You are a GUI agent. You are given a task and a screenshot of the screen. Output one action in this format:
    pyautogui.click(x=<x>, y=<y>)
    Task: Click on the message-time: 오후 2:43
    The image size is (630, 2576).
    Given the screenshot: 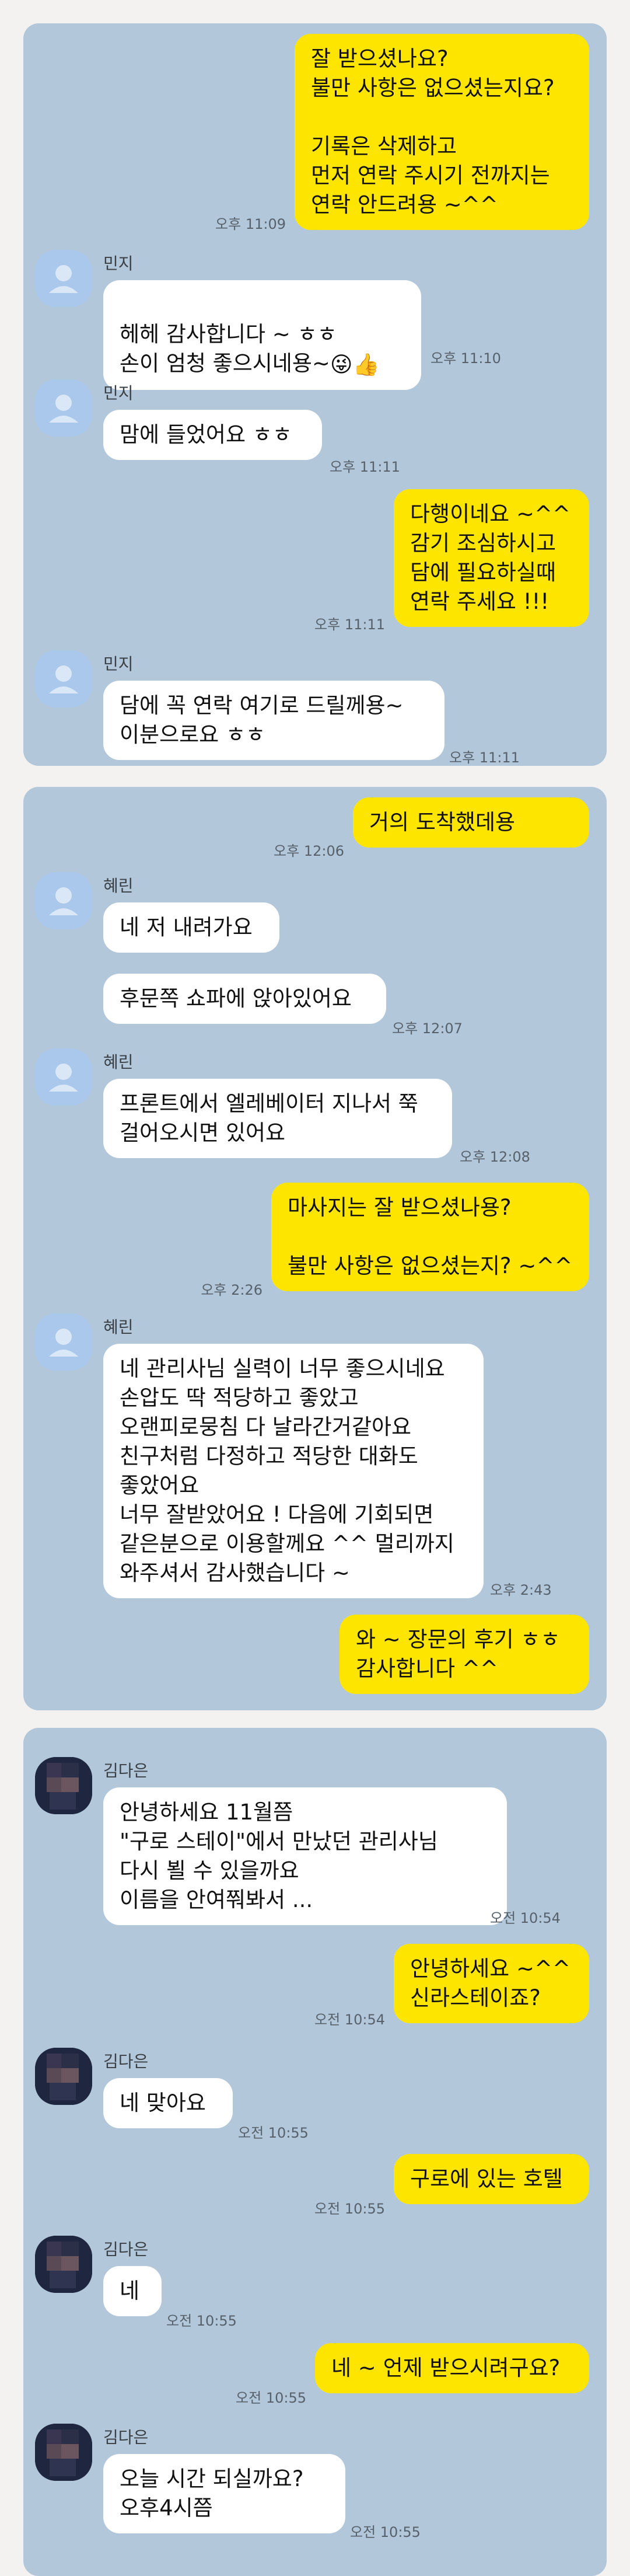 What is the action you would take?
    pyautogui.click(x=521, y=1590)
    